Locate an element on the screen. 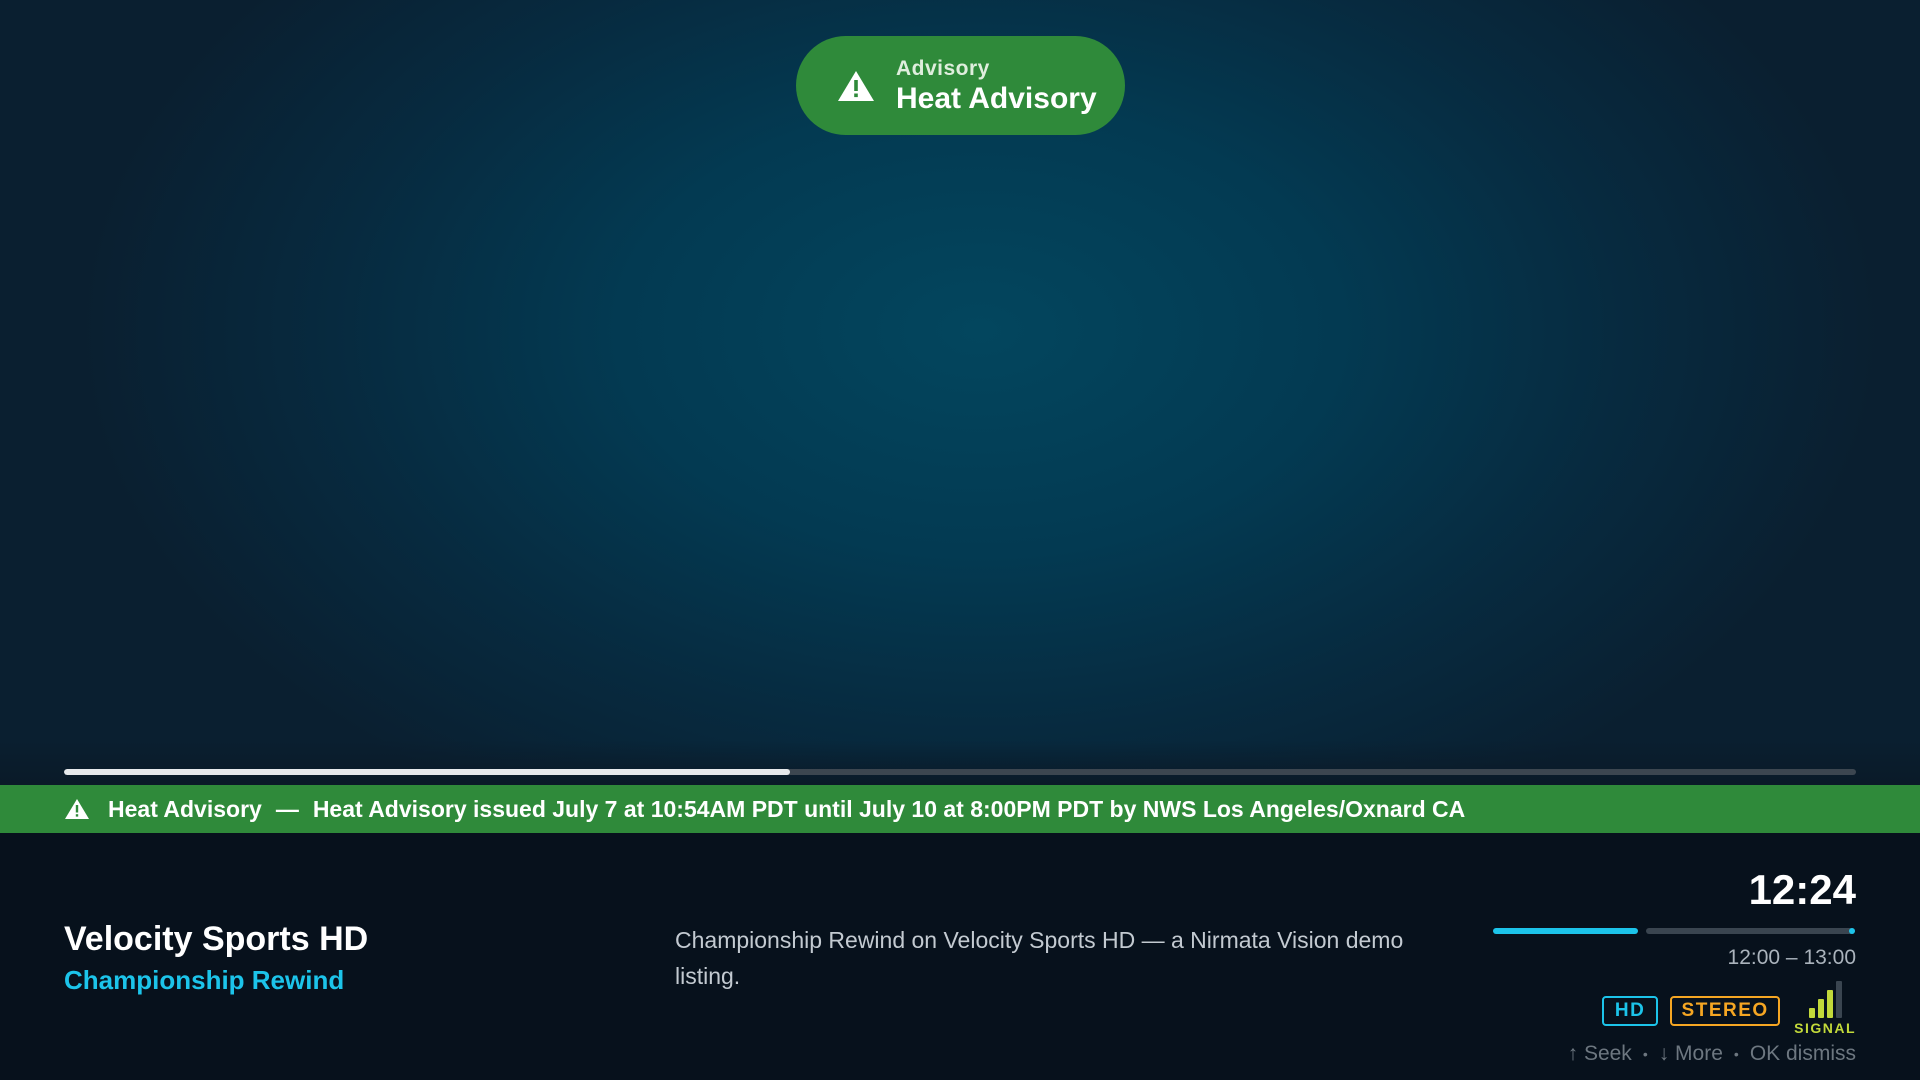 The image size is (1920, 1080). program-time-range: 12:00 – 13:00 is located at coordinates (1791, 957).